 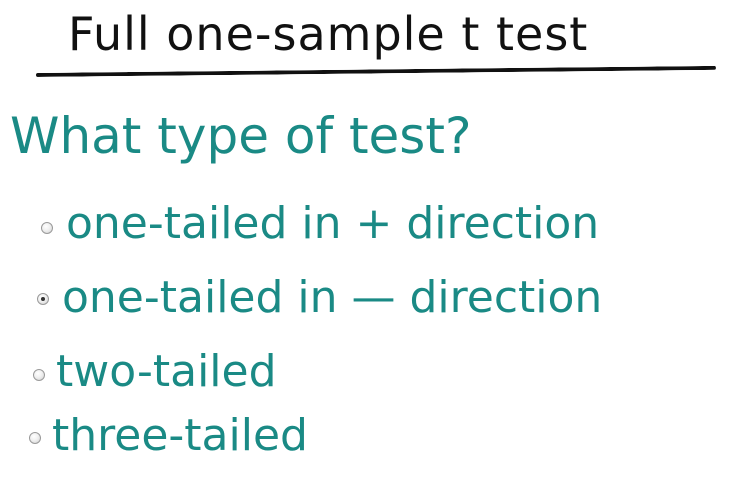 I want to click on option-label: three-tailed, so click(x=180, y=435).